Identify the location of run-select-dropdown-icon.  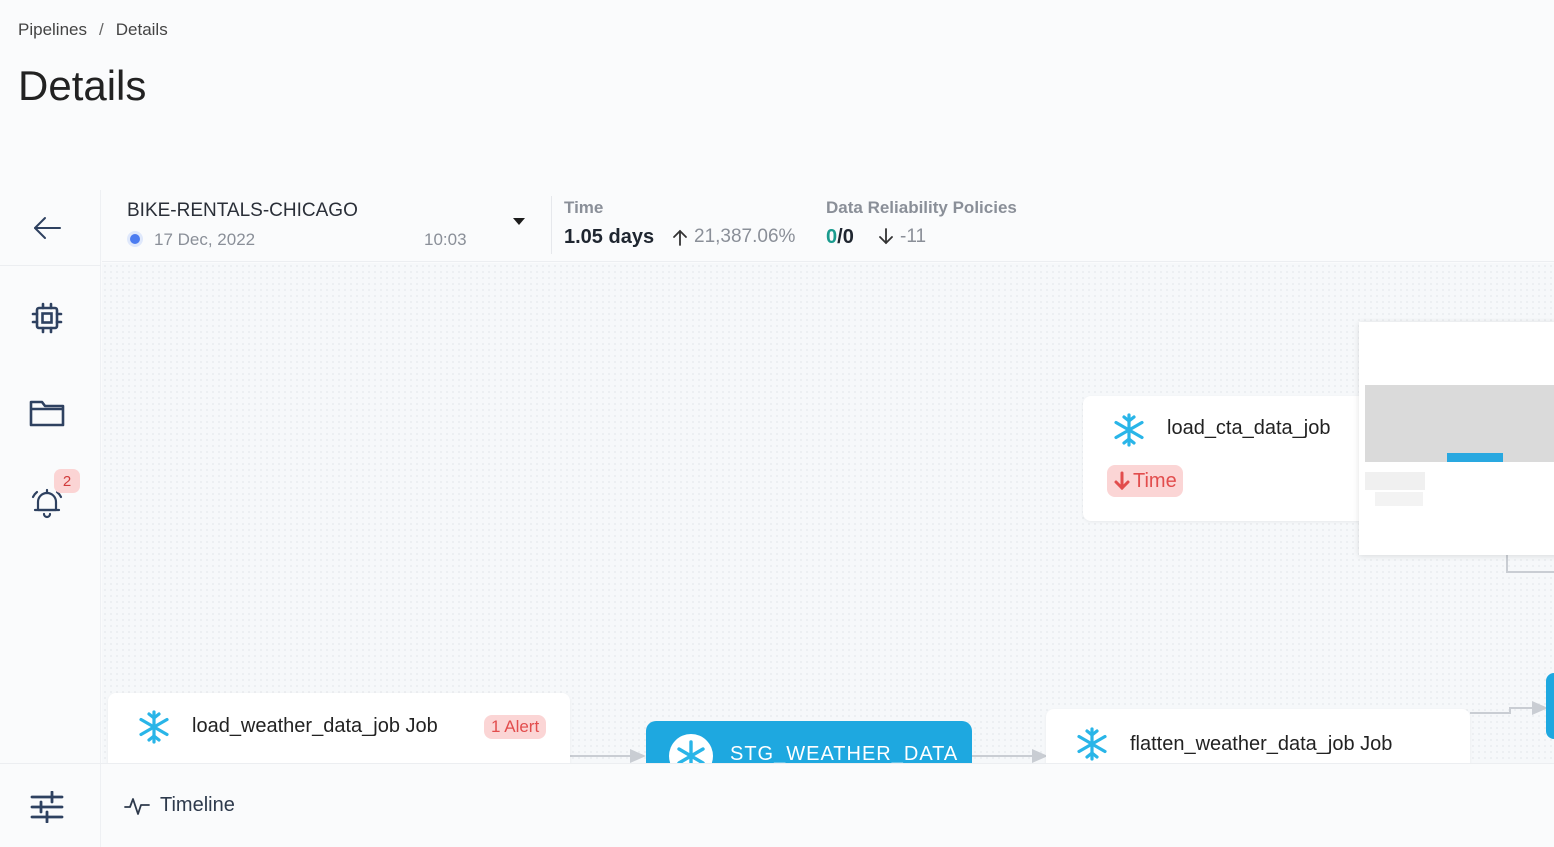
(519, 221).